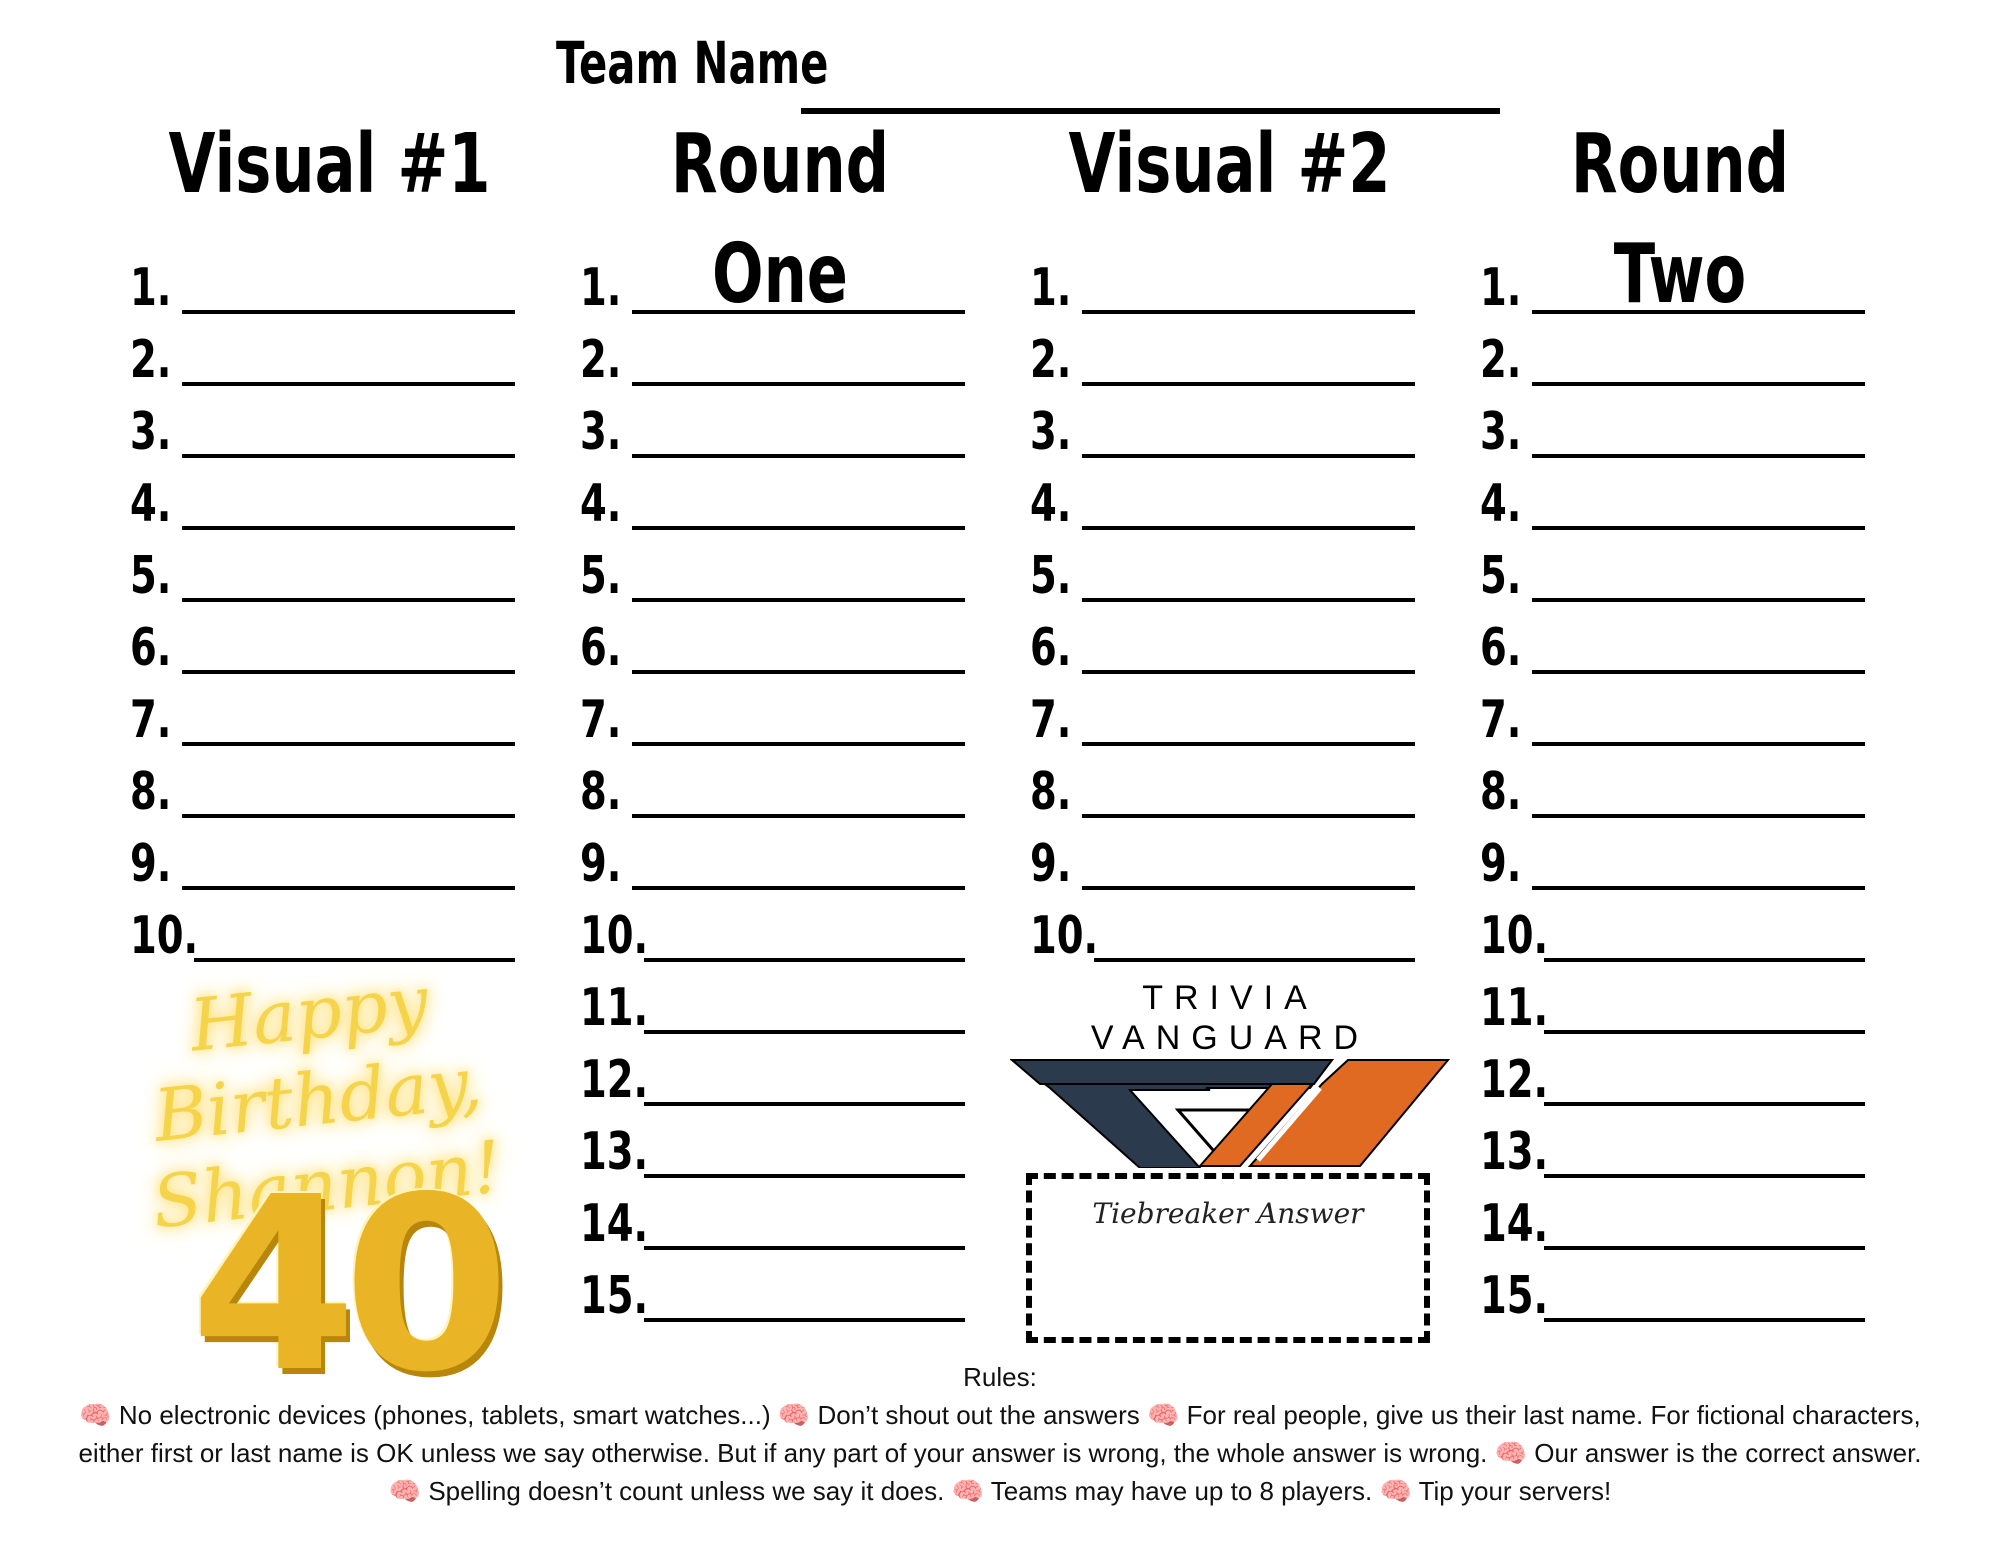 The height and width of the screenshot is (1545, 2000). What do you see at coordinates (790, 1224) in the screenshot?
I see `answer-row: 14.` at bounding box center [790, 1224].